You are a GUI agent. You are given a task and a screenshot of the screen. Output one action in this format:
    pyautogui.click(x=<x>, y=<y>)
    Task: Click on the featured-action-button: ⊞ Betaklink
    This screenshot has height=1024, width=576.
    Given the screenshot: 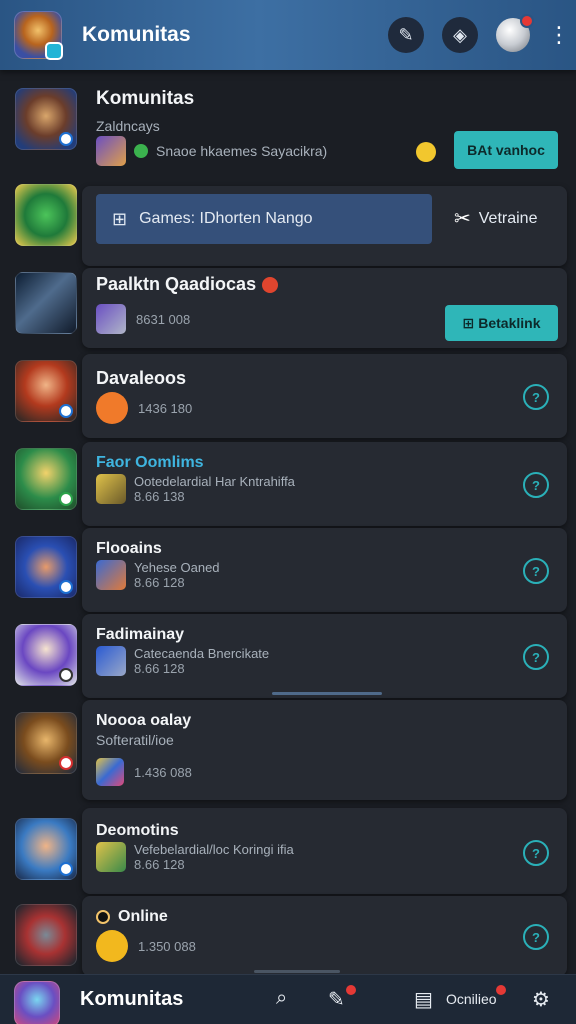 What is the action you would take?
    pyautogui.click(x=501, y=323)
    